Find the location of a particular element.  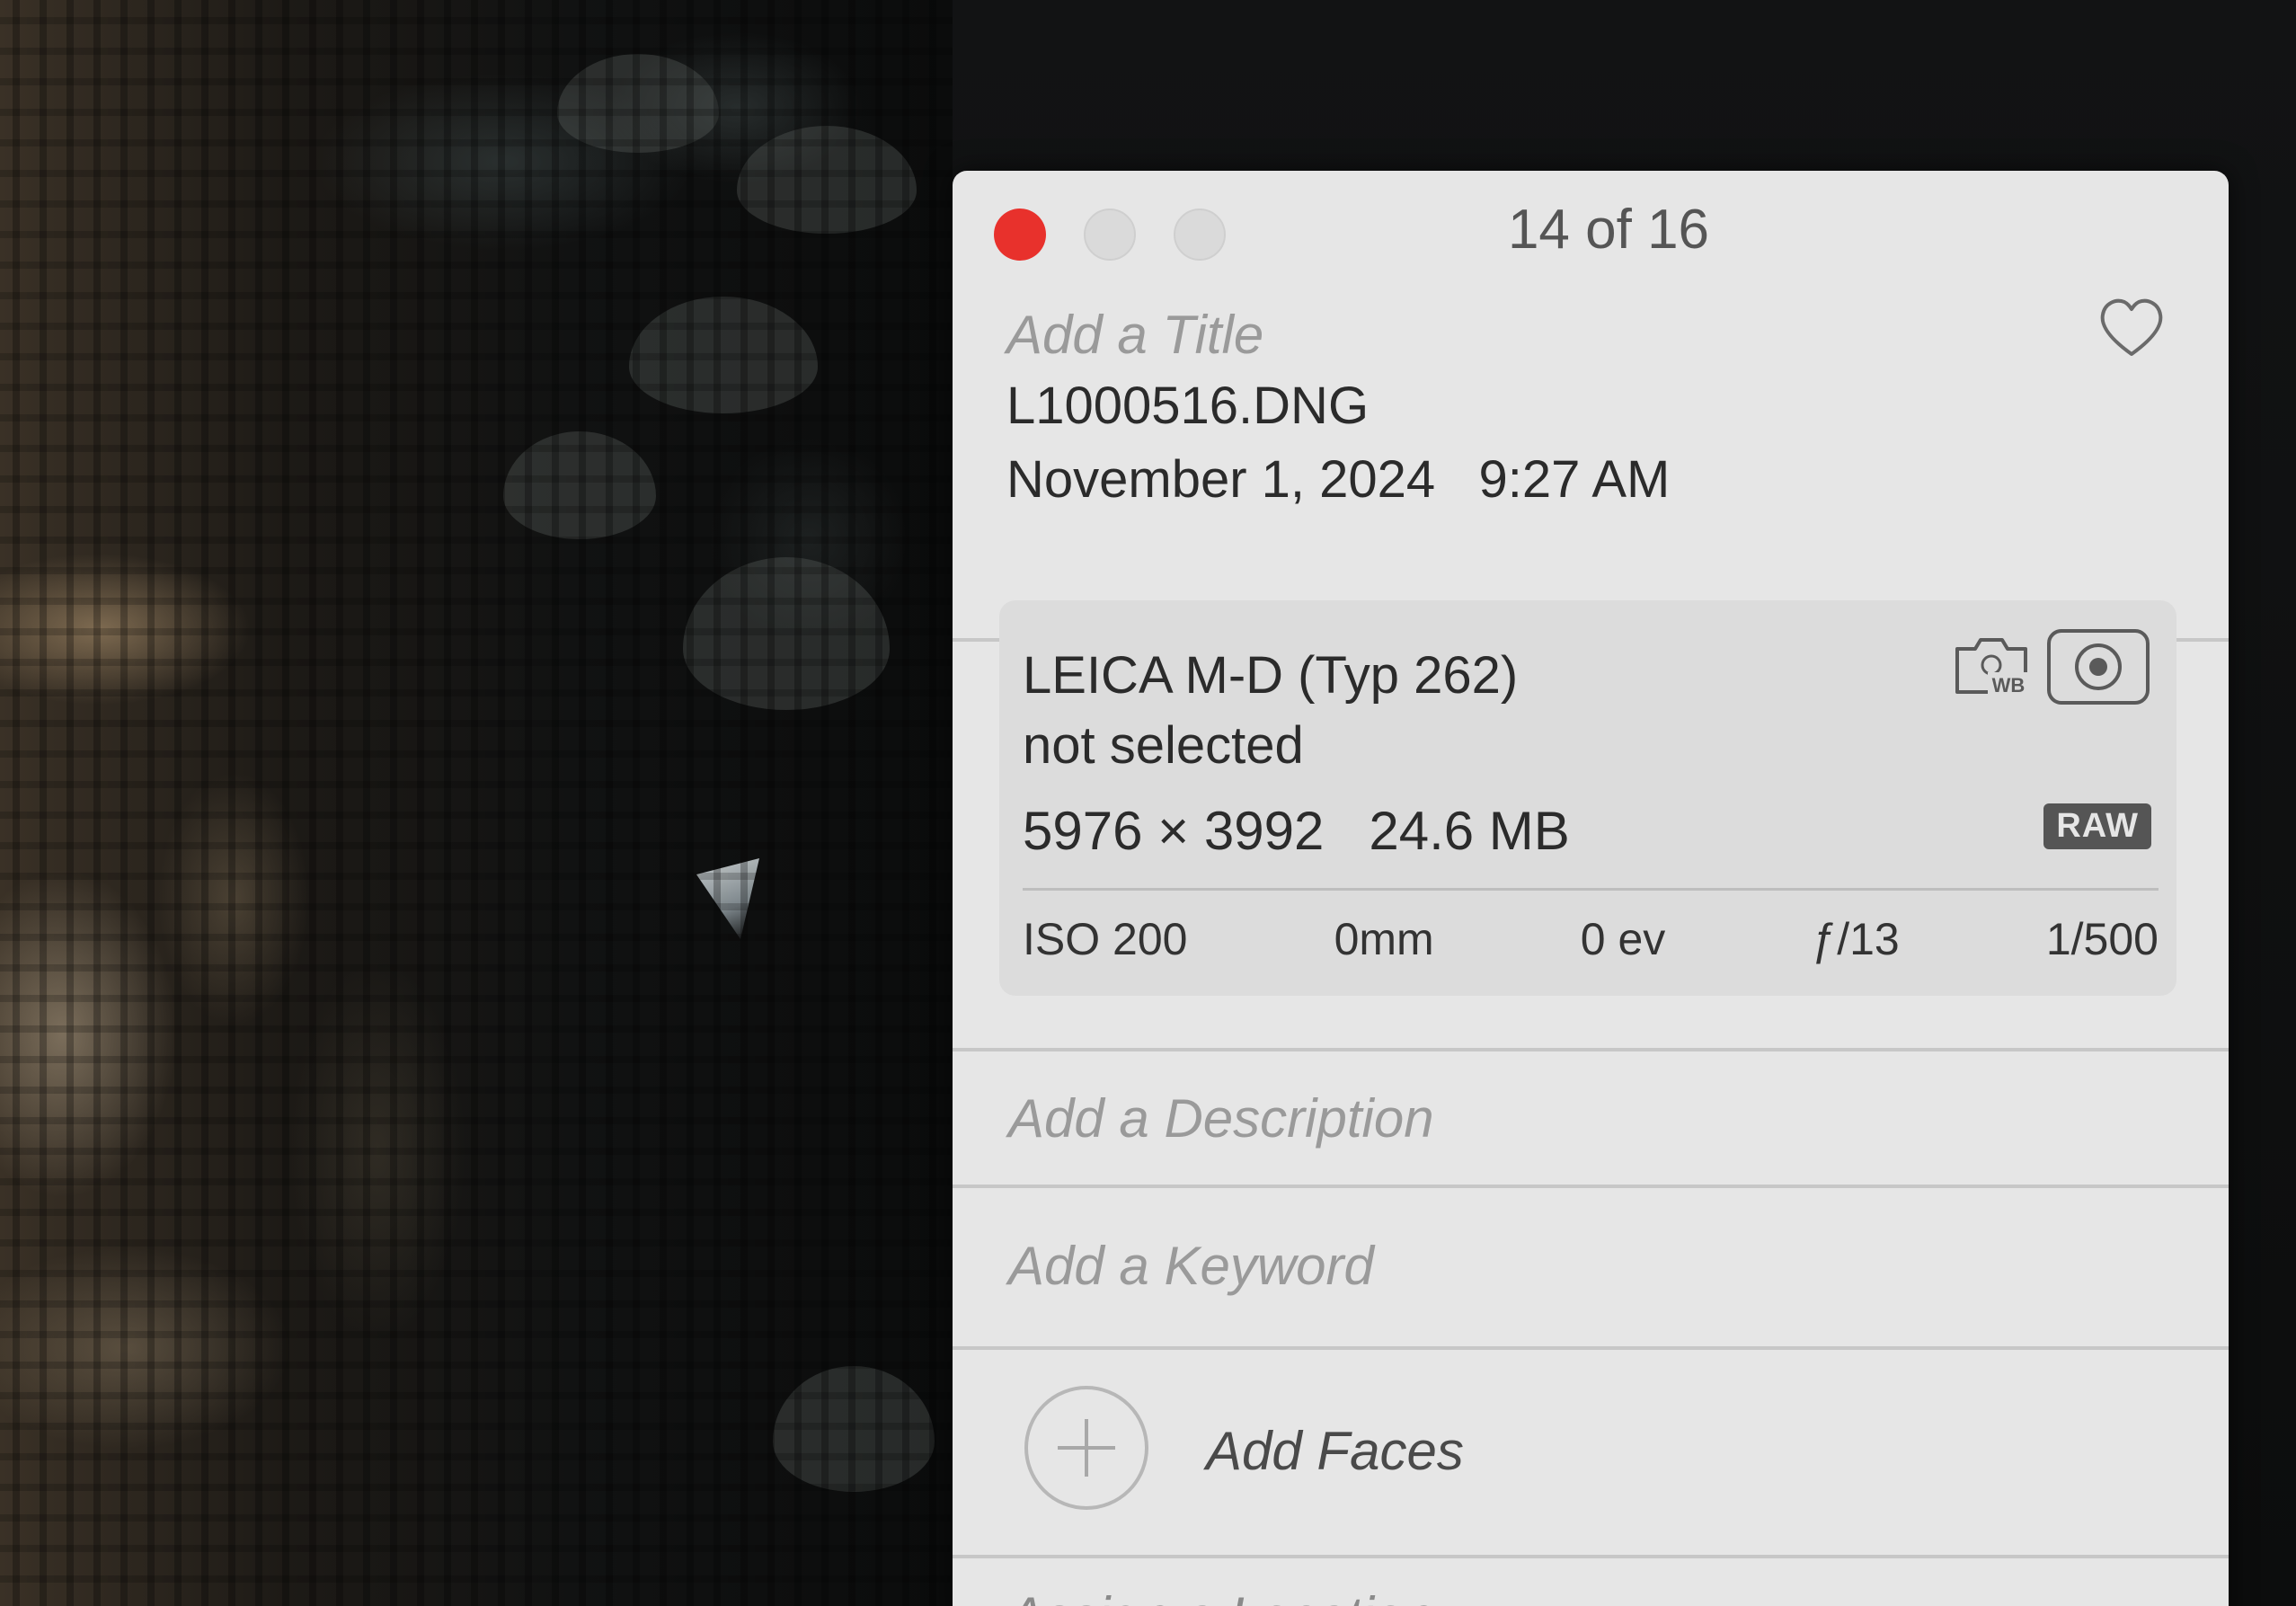

title-bar: 14 of 16 is located at coordinates (1591, 216).